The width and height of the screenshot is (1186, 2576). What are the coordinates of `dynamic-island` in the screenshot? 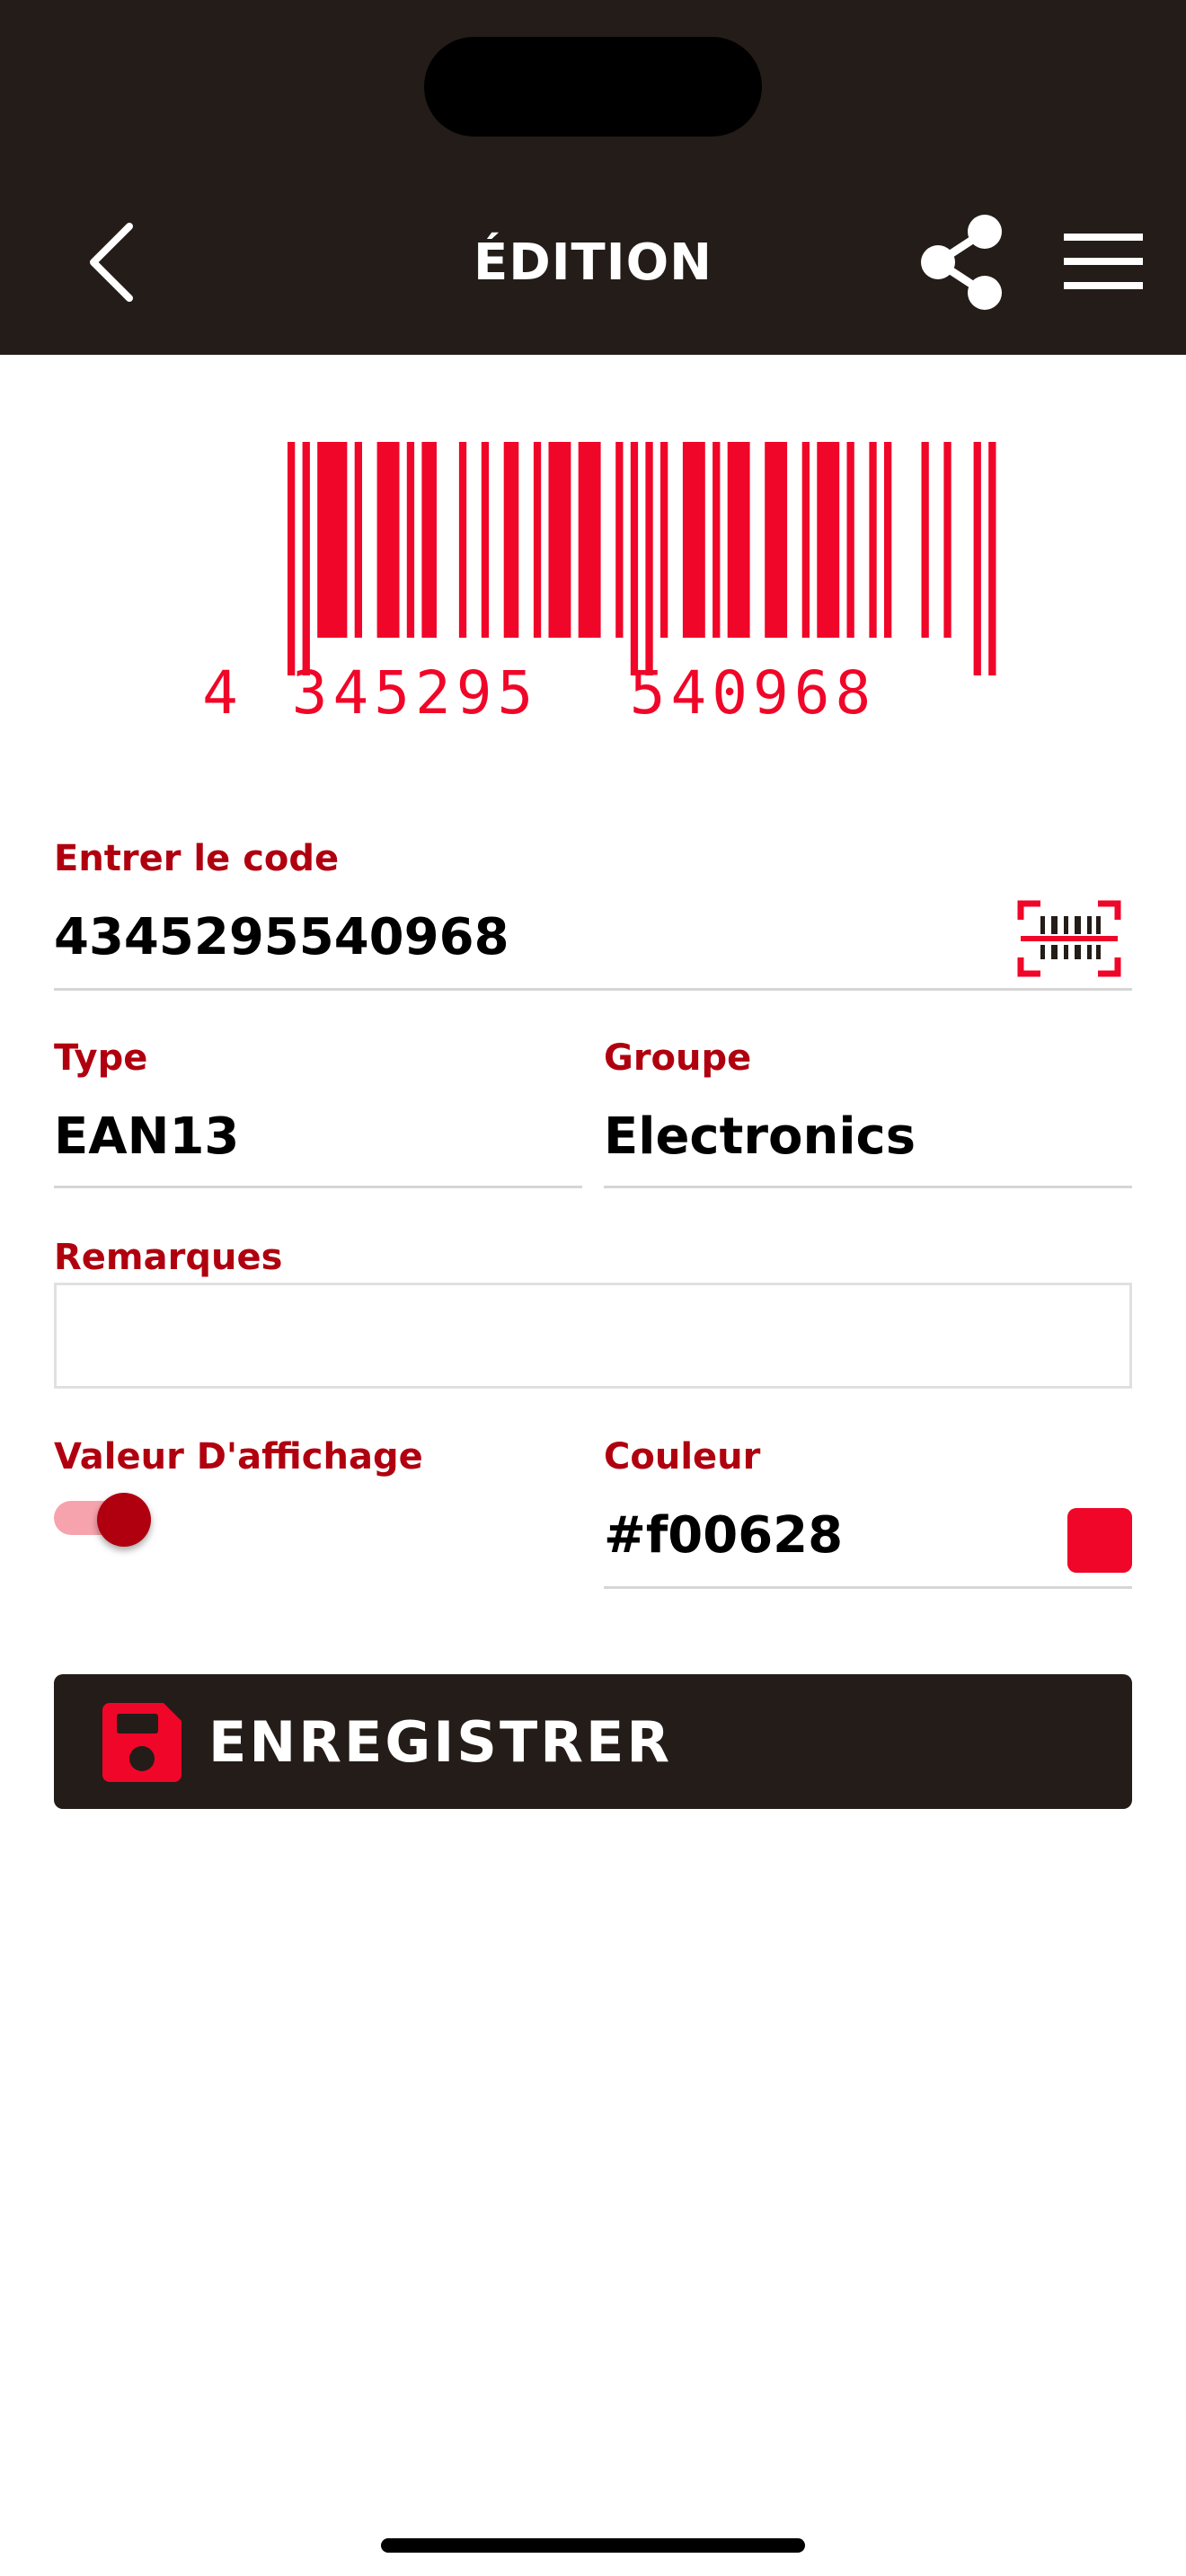 It's located at (593, 87).